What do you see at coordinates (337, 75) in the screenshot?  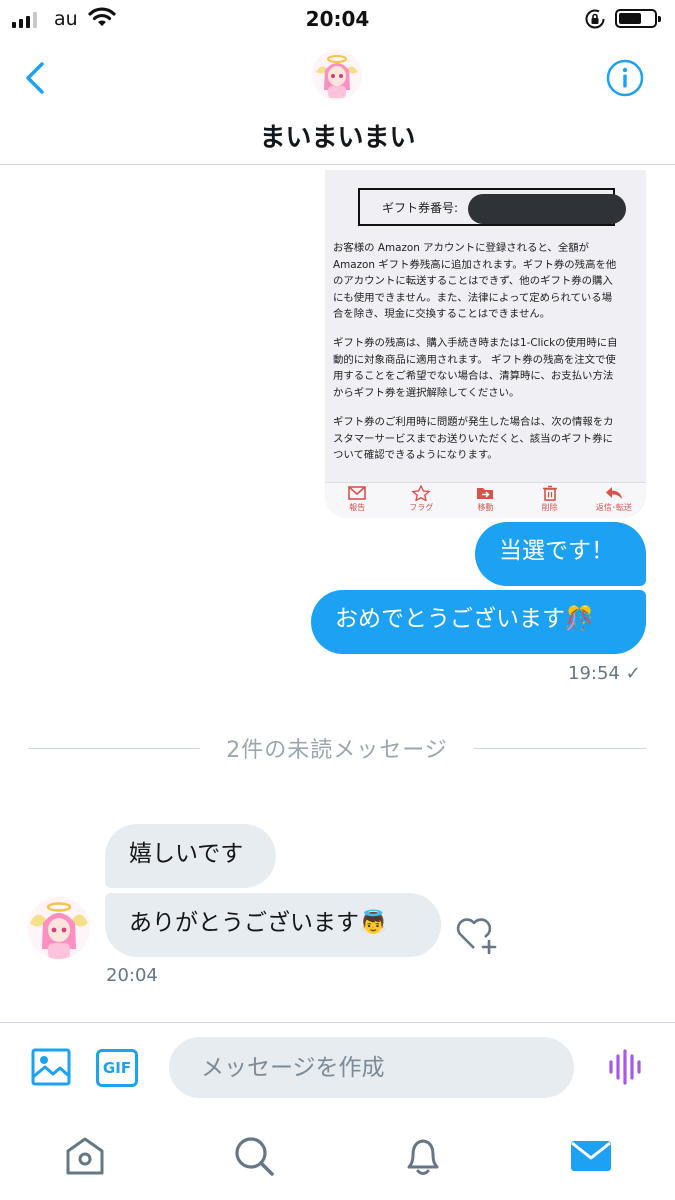 I see `avatar` at bounding box center [337, 75].